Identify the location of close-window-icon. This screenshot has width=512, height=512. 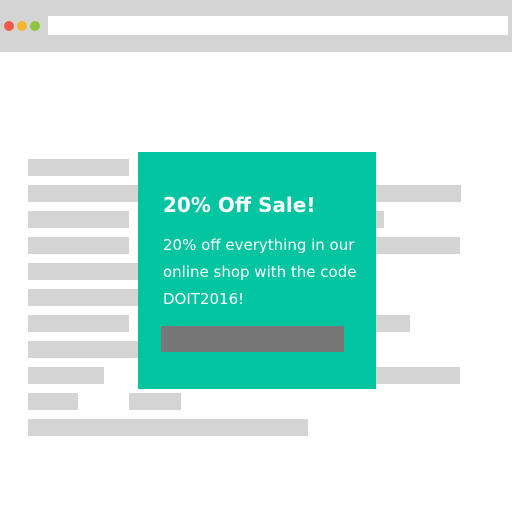
(9, 26).